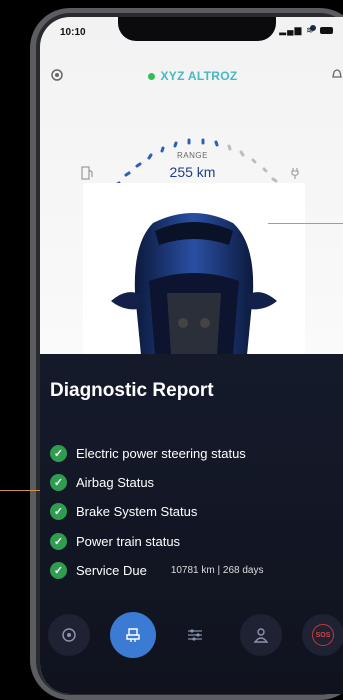 The image size is (343, 700). What do you see at coordinates (326, 31) in the screenshot?
I see `battery-icon` at bounding box center [326, 31].